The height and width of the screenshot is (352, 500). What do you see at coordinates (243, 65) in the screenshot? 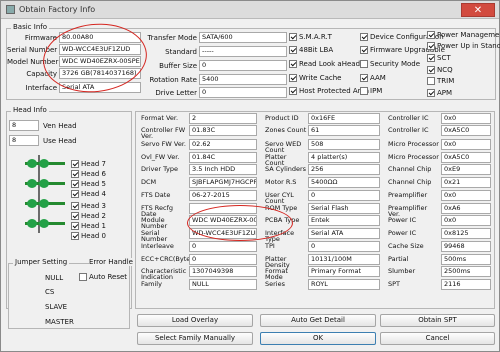
I see `buffer-size-field: 0` at bounding box center [243, 65].